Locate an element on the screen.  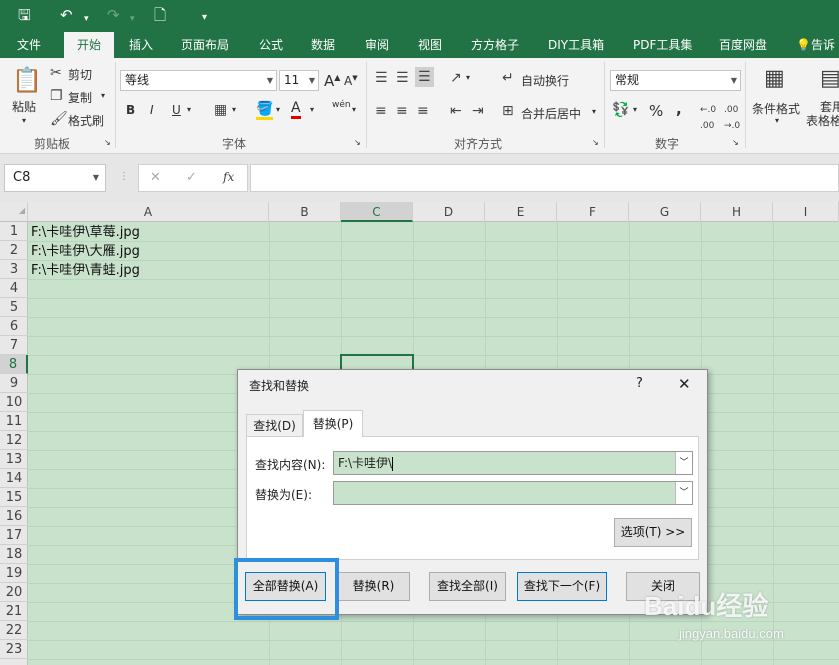
paste-button: 粘贴 is located at coordinates (24, 106).